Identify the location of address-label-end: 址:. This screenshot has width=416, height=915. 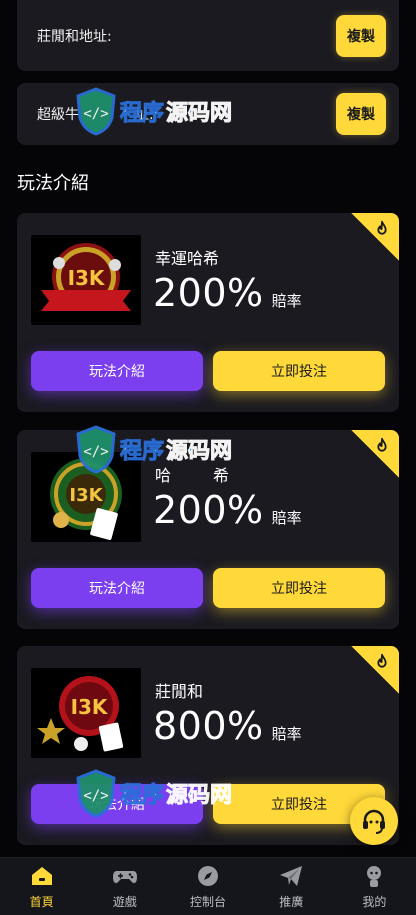
(144, 115).